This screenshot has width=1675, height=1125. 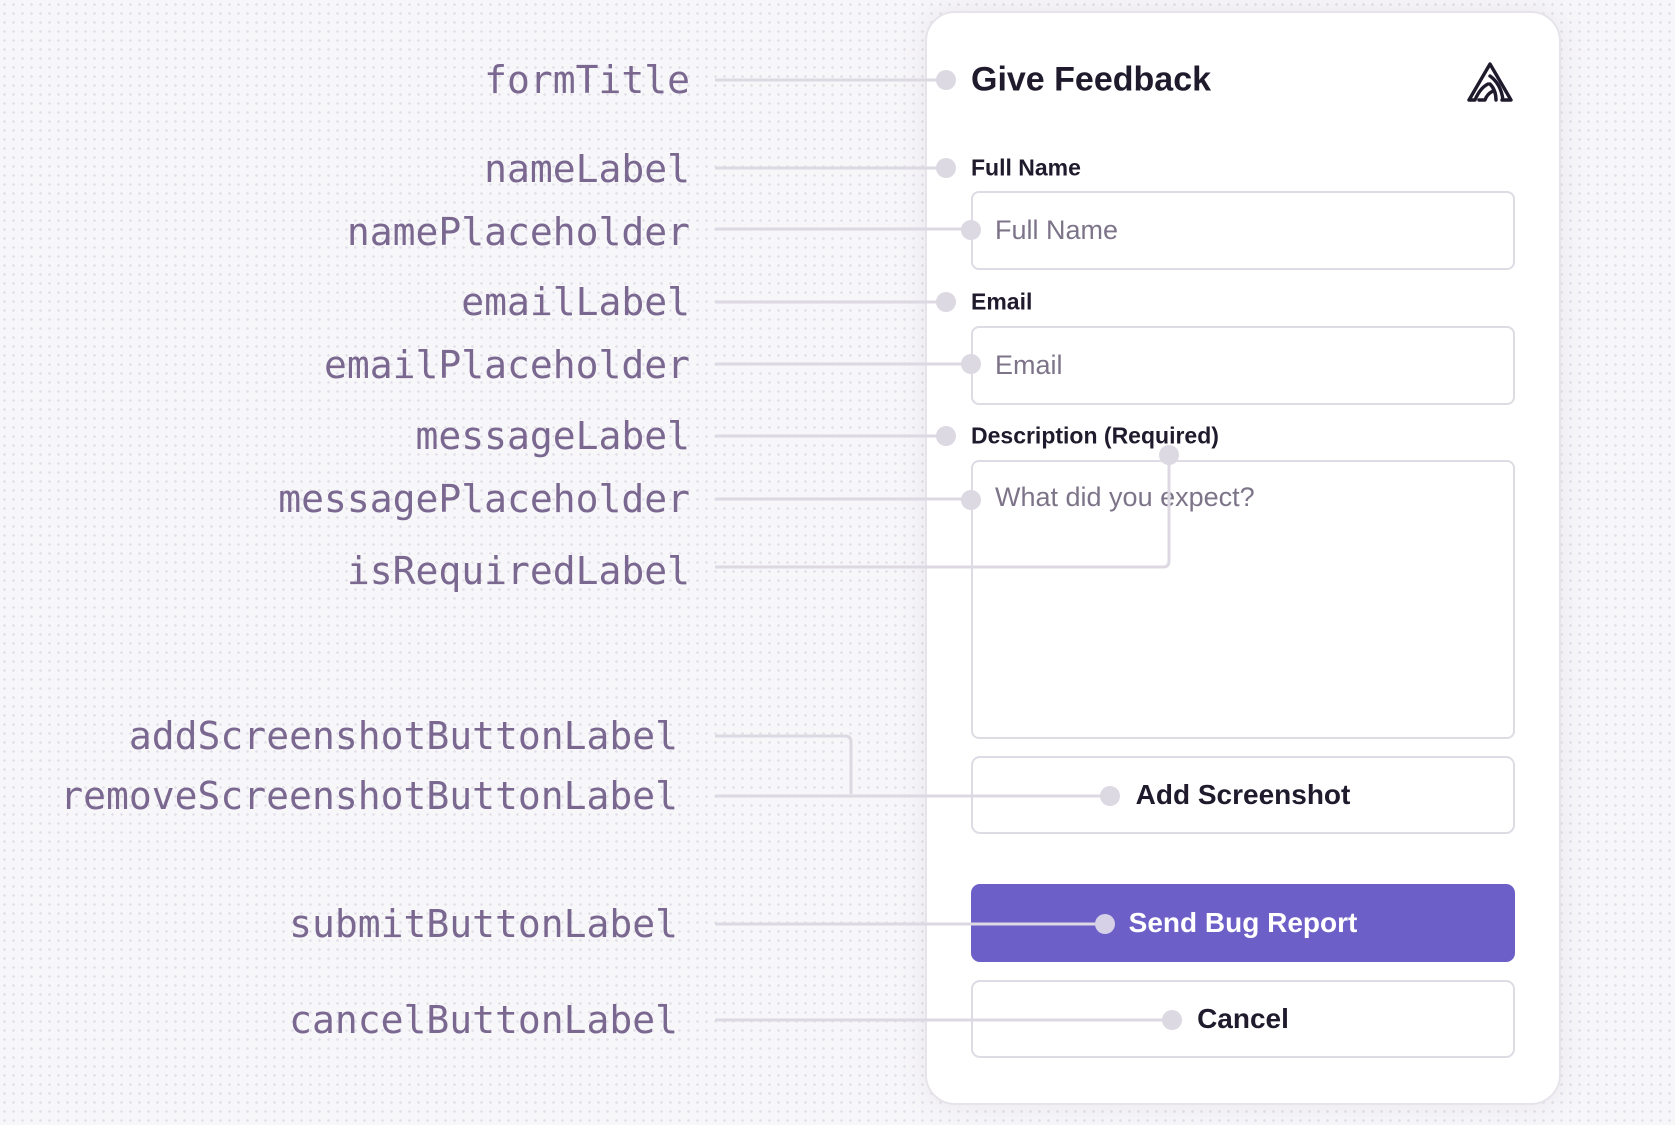 I want to click on annotation-message-placeholder: messagePlaceholder, so click(x=484, y=499).